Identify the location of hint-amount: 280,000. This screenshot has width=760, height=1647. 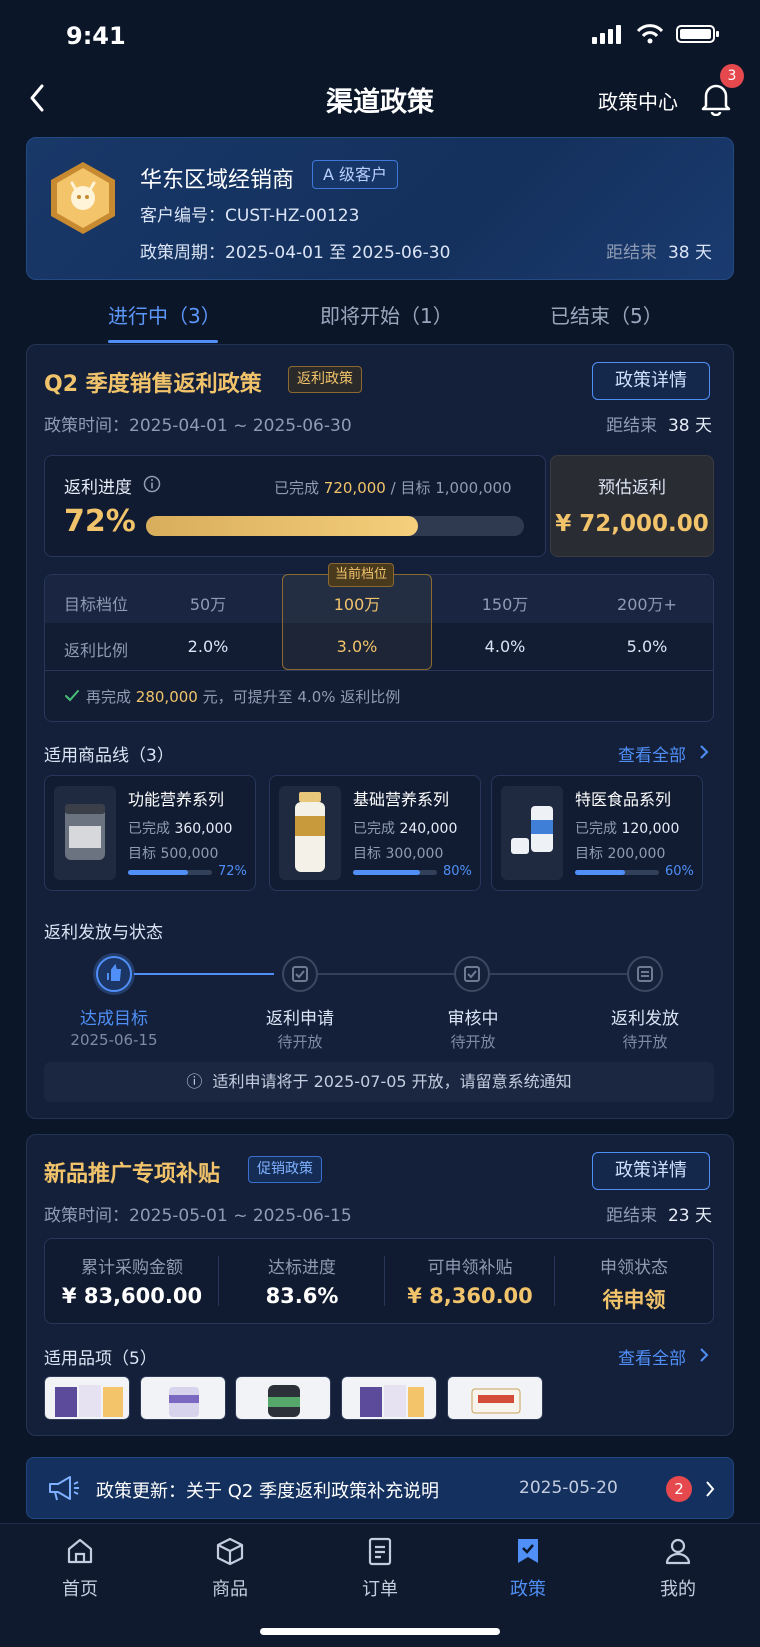
(166, 697).